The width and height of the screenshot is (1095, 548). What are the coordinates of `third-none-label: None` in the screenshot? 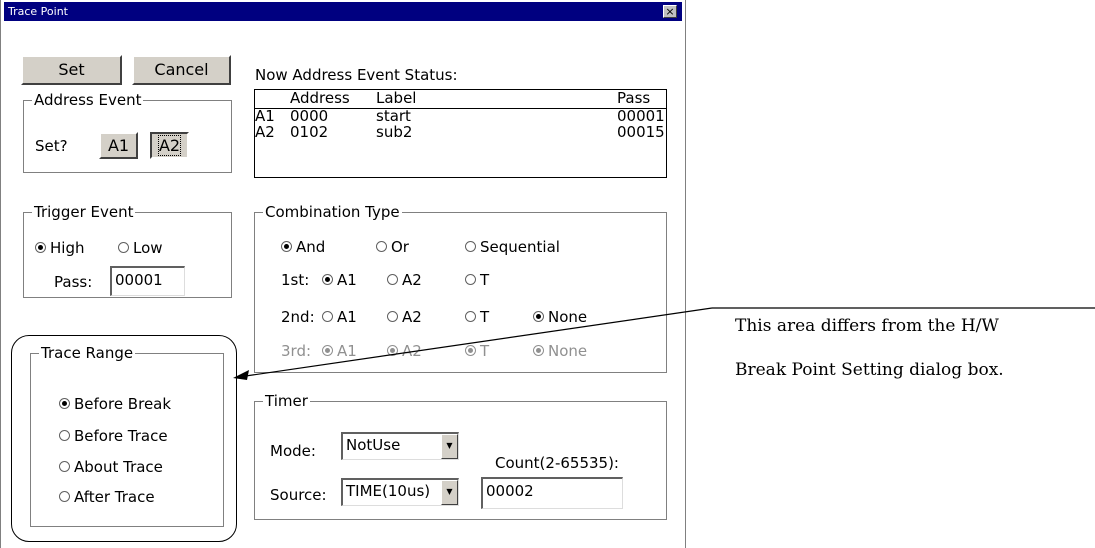 It's located at (568, 351).